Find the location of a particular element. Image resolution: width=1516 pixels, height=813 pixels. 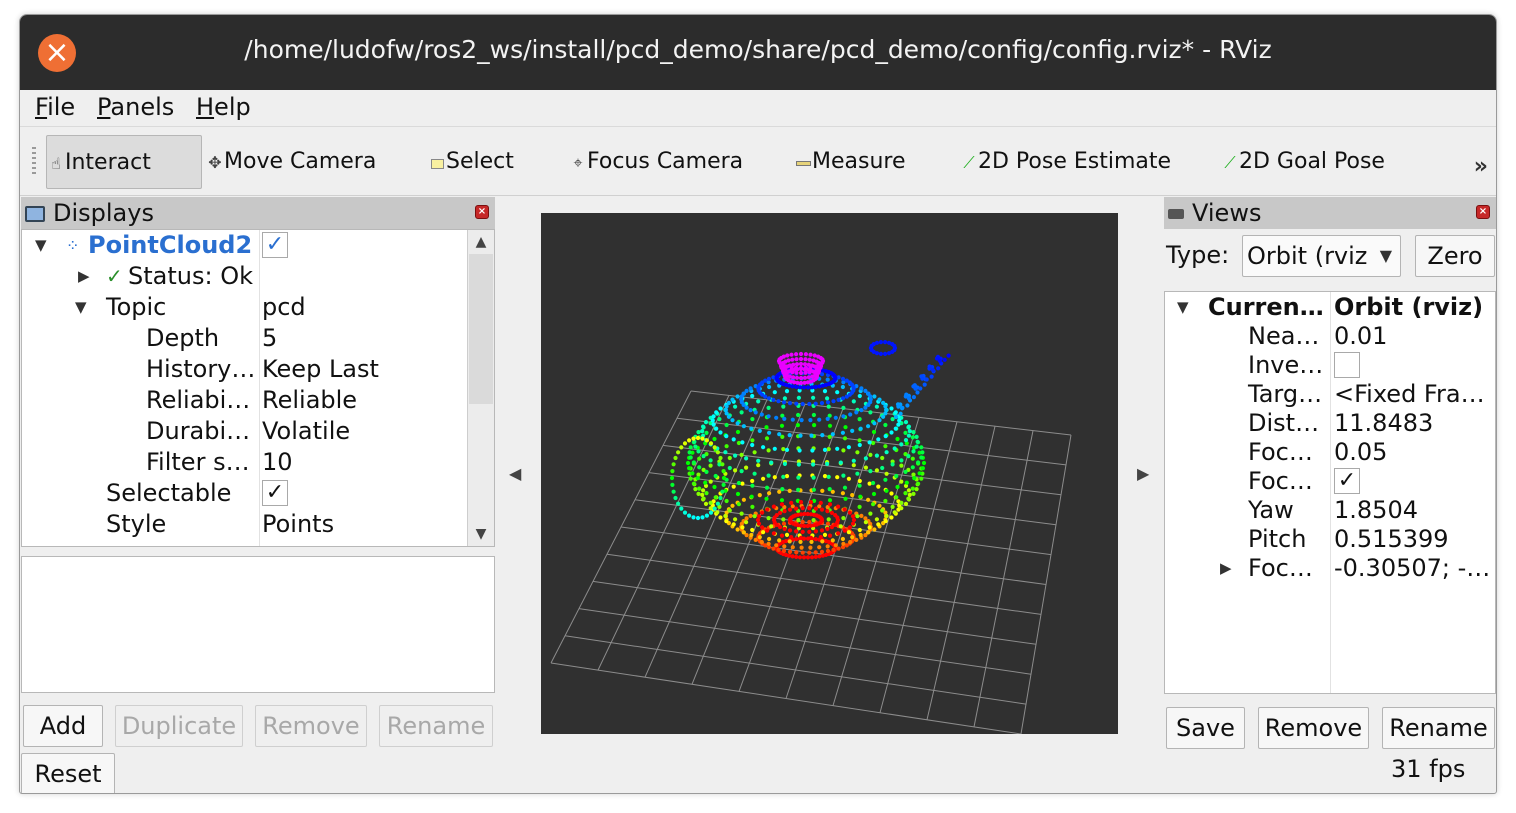

tool-measure: Measure is located at coordinates (850, 162).